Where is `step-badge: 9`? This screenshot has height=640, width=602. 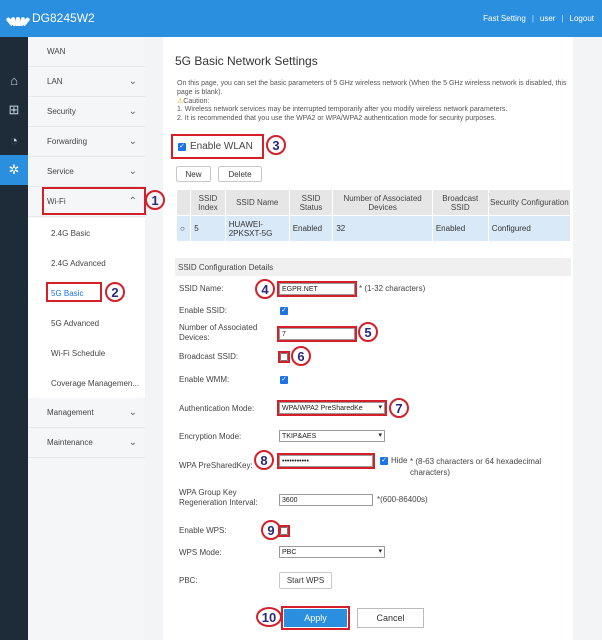
step-badge: 9 is located at coordinates (271, 530).